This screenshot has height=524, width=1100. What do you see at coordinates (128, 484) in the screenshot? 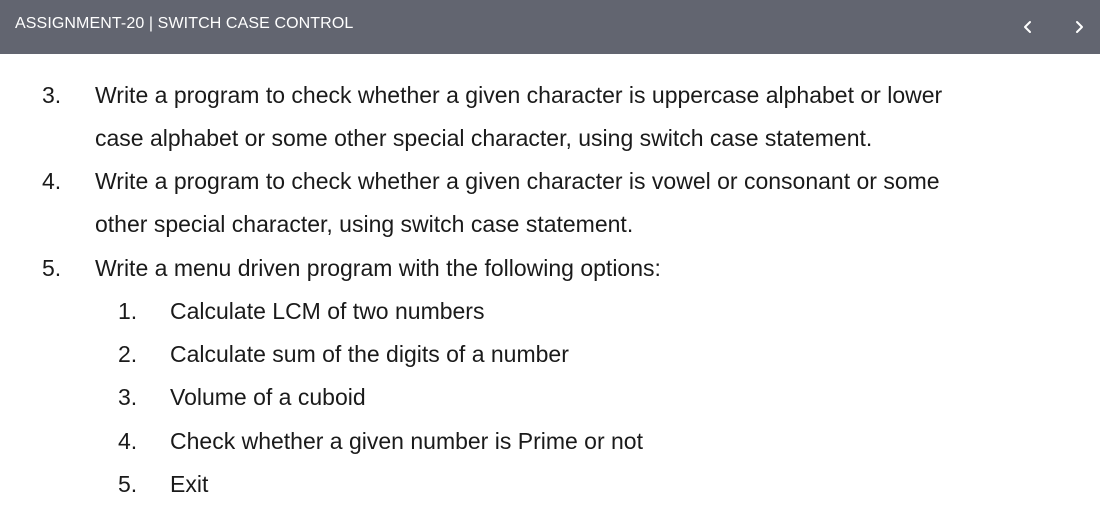
I see `option-number: 5.` at bounding box center [128, 484].